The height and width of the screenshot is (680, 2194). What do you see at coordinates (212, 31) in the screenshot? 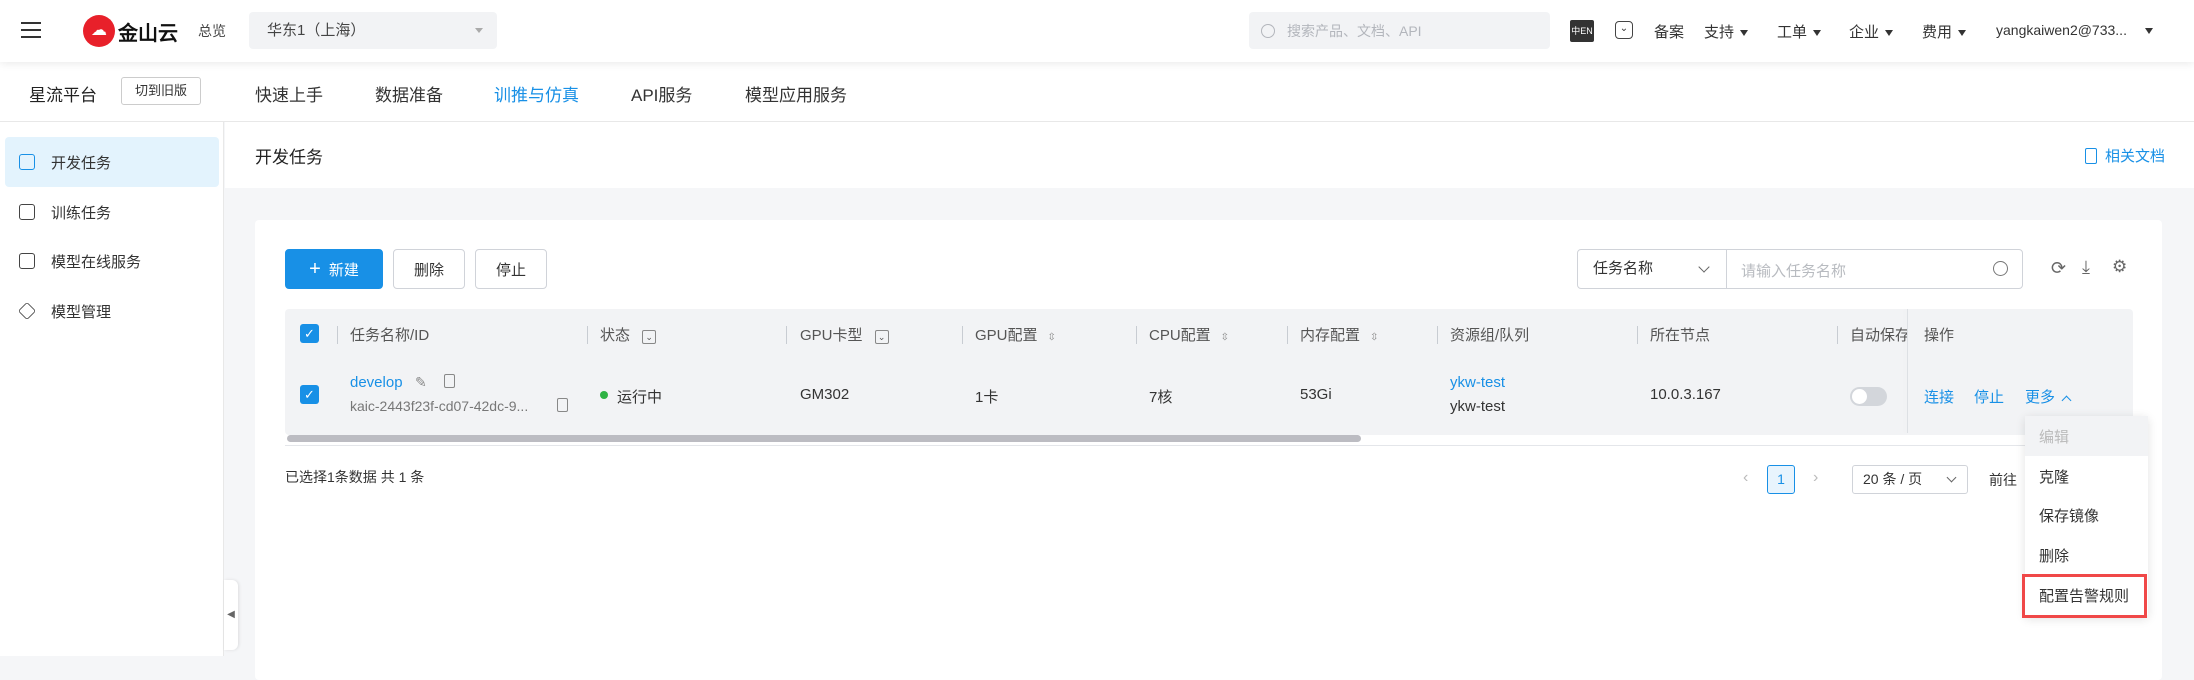
I see `overview-link: 总览` at bounding box center [212, 31].